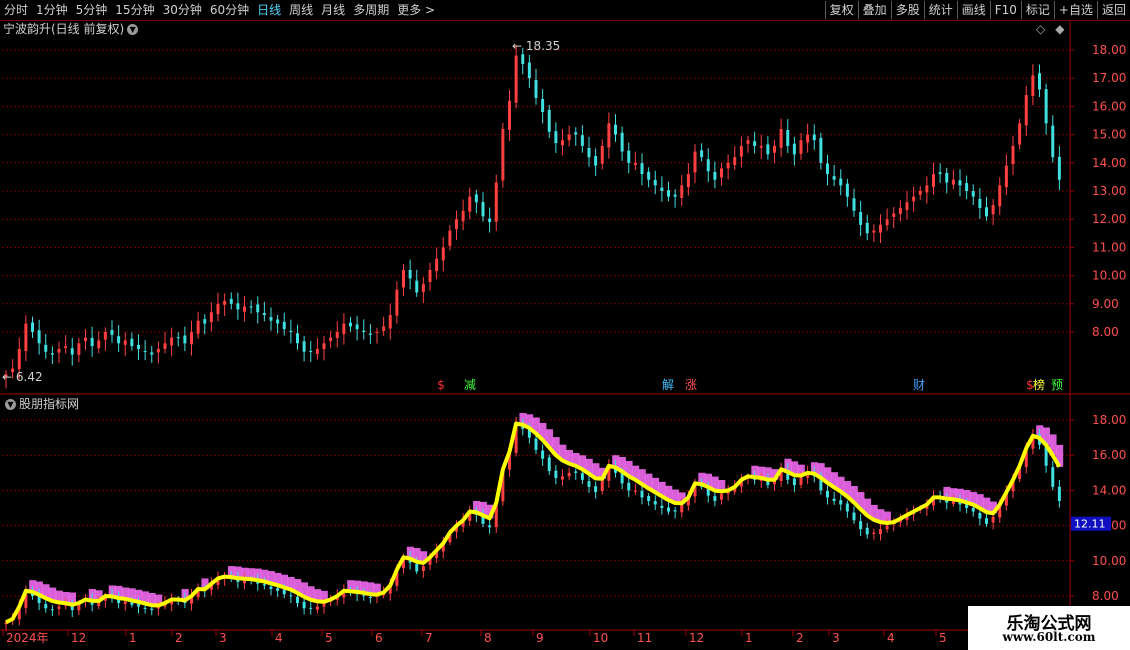 The image size is (1130, 650). What do you see at coordinates (536, 46) in the screenshot?
I see `high-price-label: ← 18.35` at bounding box center [536, 46].